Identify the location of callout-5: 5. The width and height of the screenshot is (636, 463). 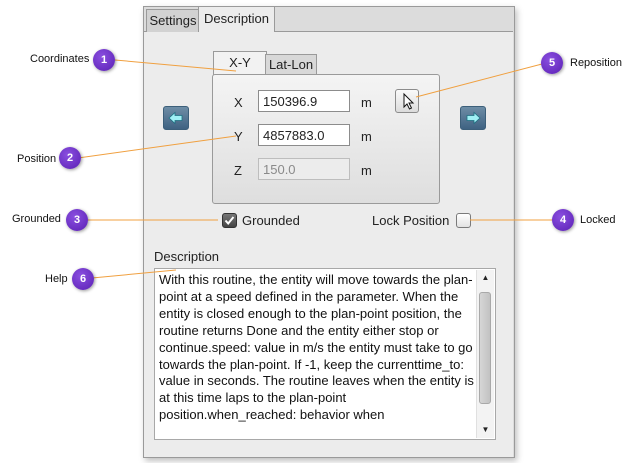
(552, 63).